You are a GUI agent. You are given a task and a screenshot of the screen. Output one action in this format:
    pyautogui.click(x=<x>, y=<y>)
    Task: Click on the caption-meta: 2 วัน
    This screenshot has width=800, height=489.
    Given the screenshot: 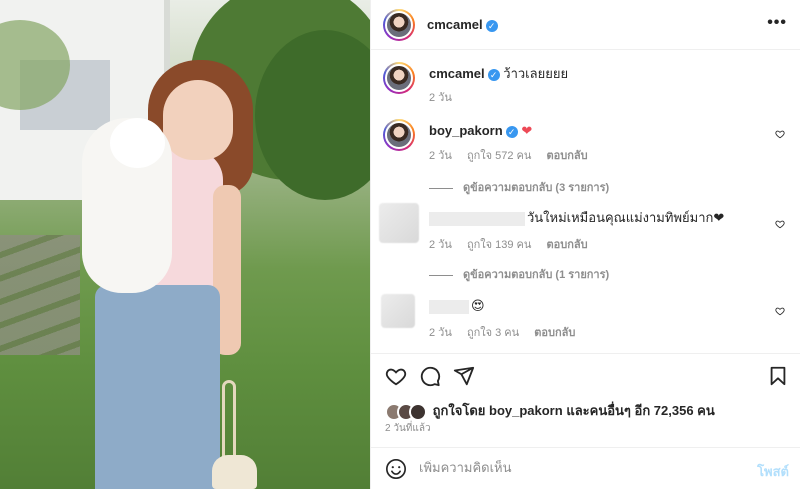 What is the action you would take?
    pyautogui.click(x=446, y=97)
    